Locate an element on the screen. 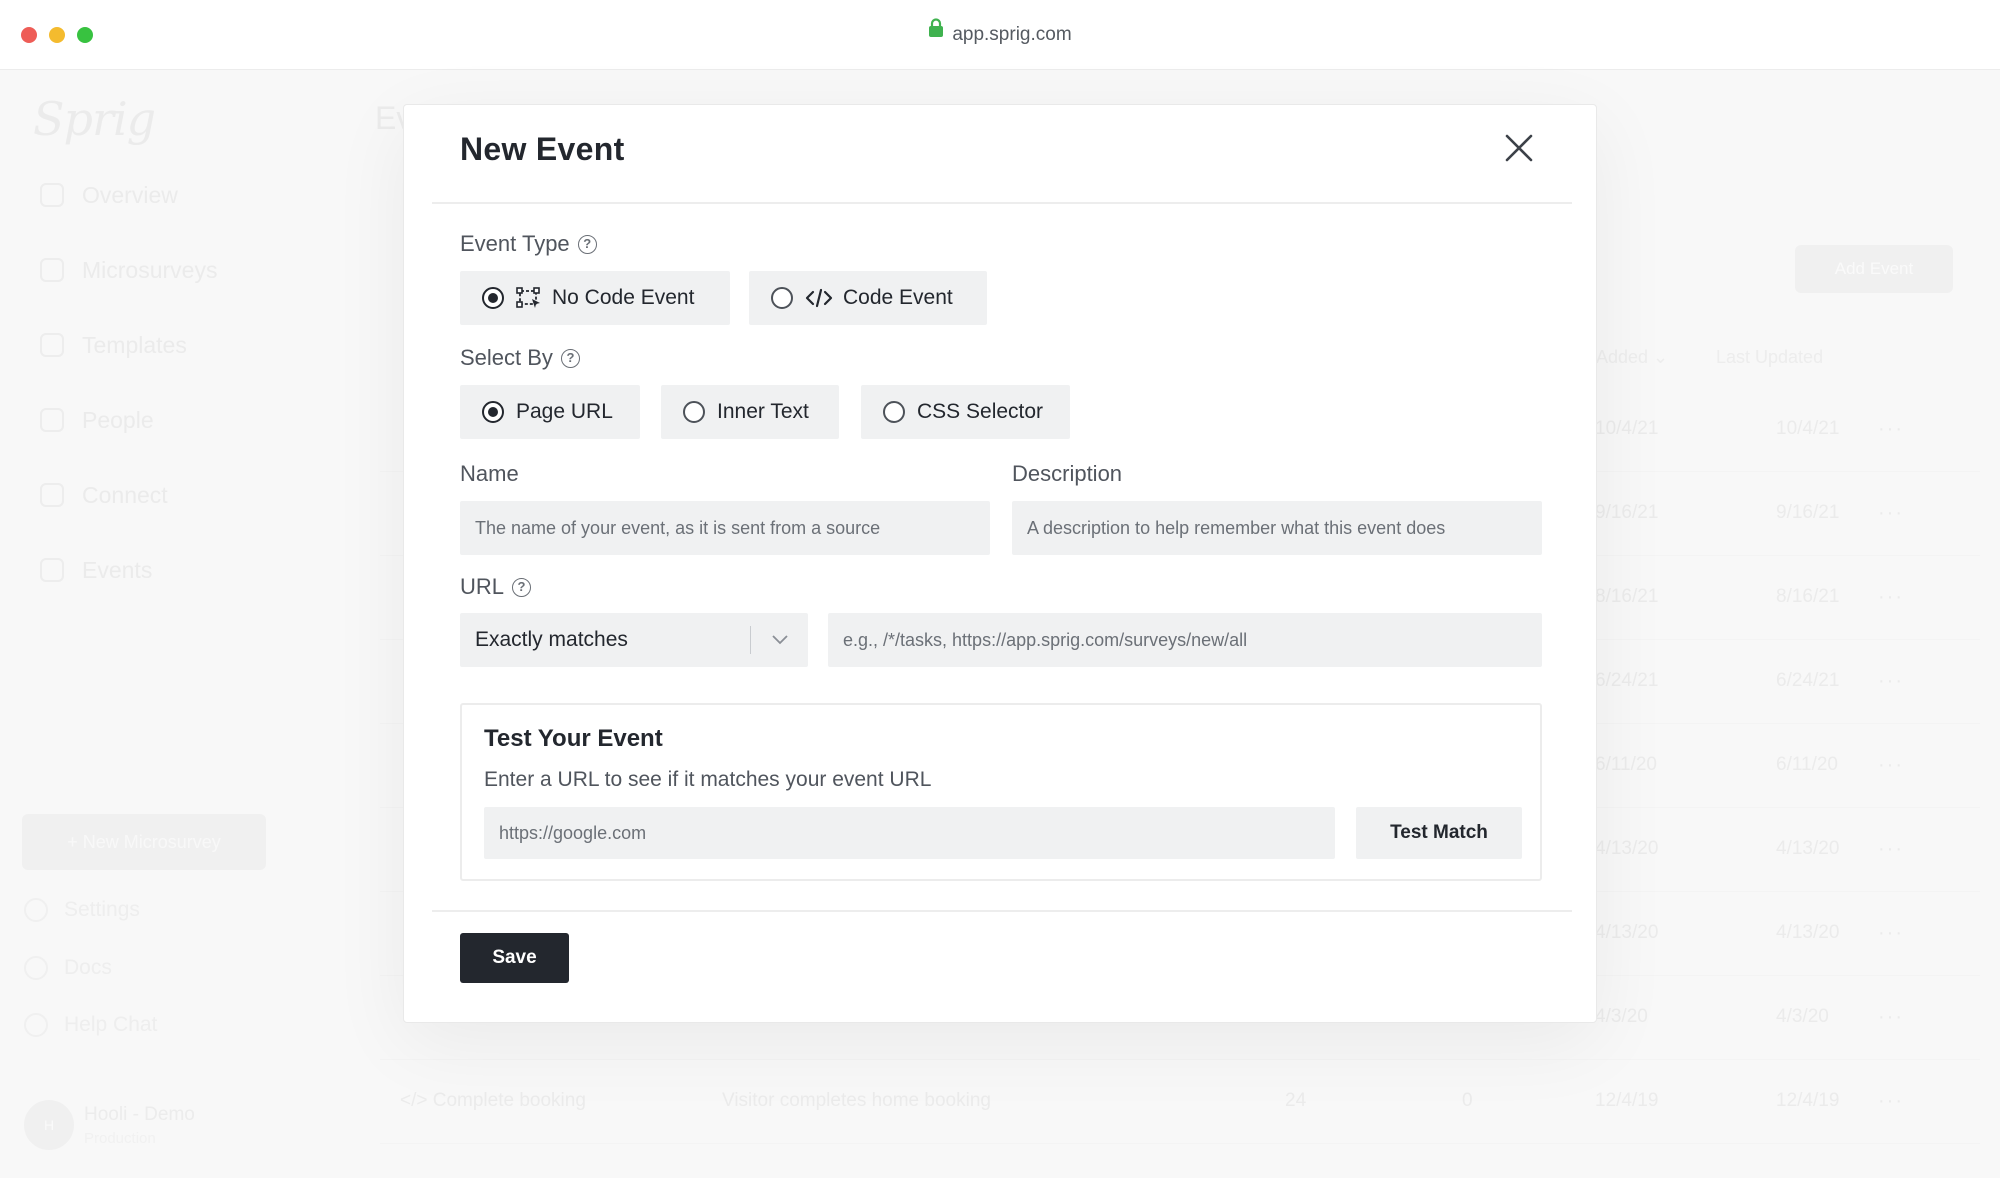 The height and width of the screenshot is (1178, 2000). option-label: Inner Text is located at coordinates (763, 411).